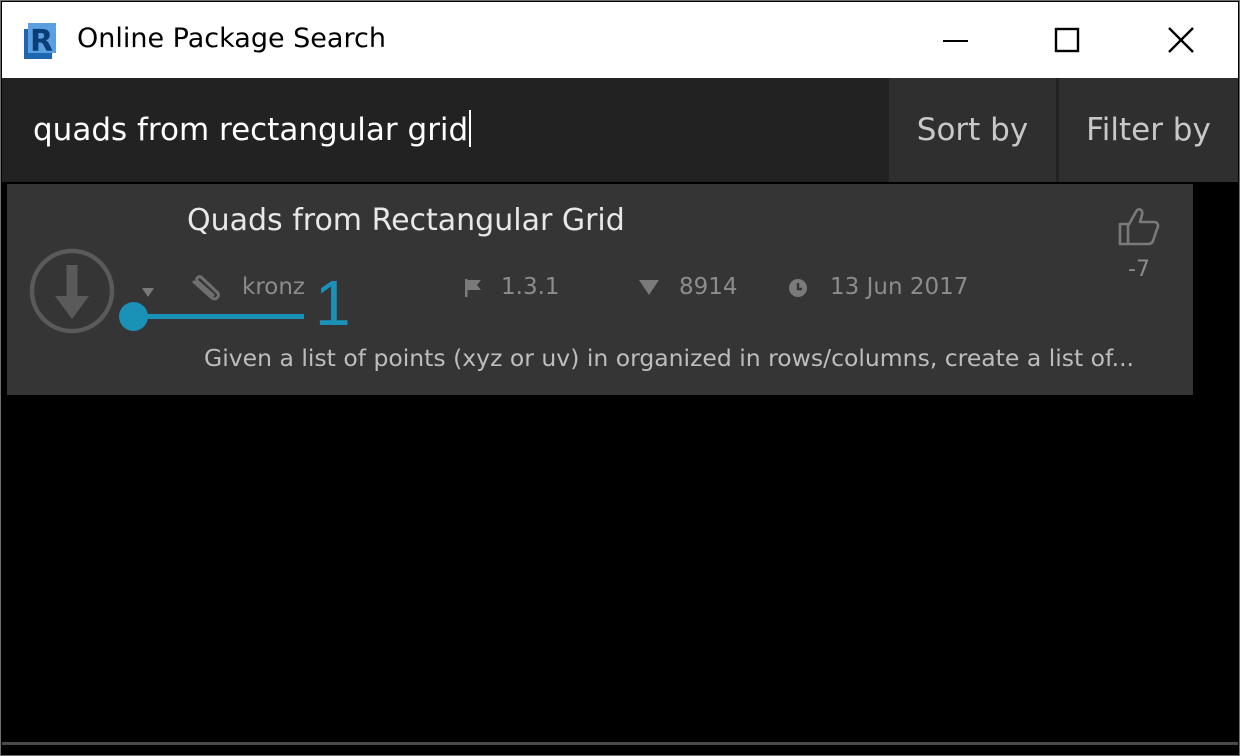 This screenshot has height=756, width=1240. I want to click on maximize-icon, so click(1067, 40).